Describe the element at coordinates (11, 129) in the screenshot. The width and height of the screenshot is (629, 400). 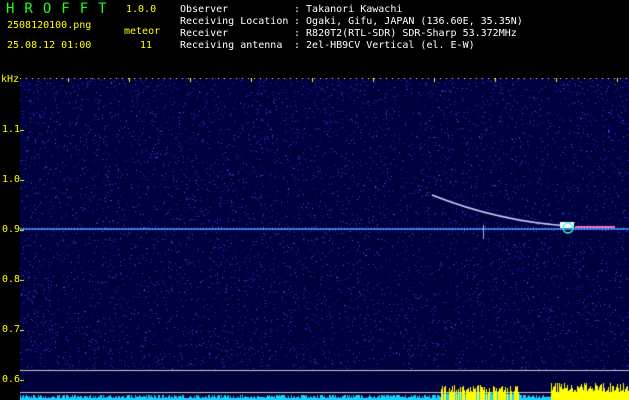
I see `y-tick-label: 1.1` at that location.